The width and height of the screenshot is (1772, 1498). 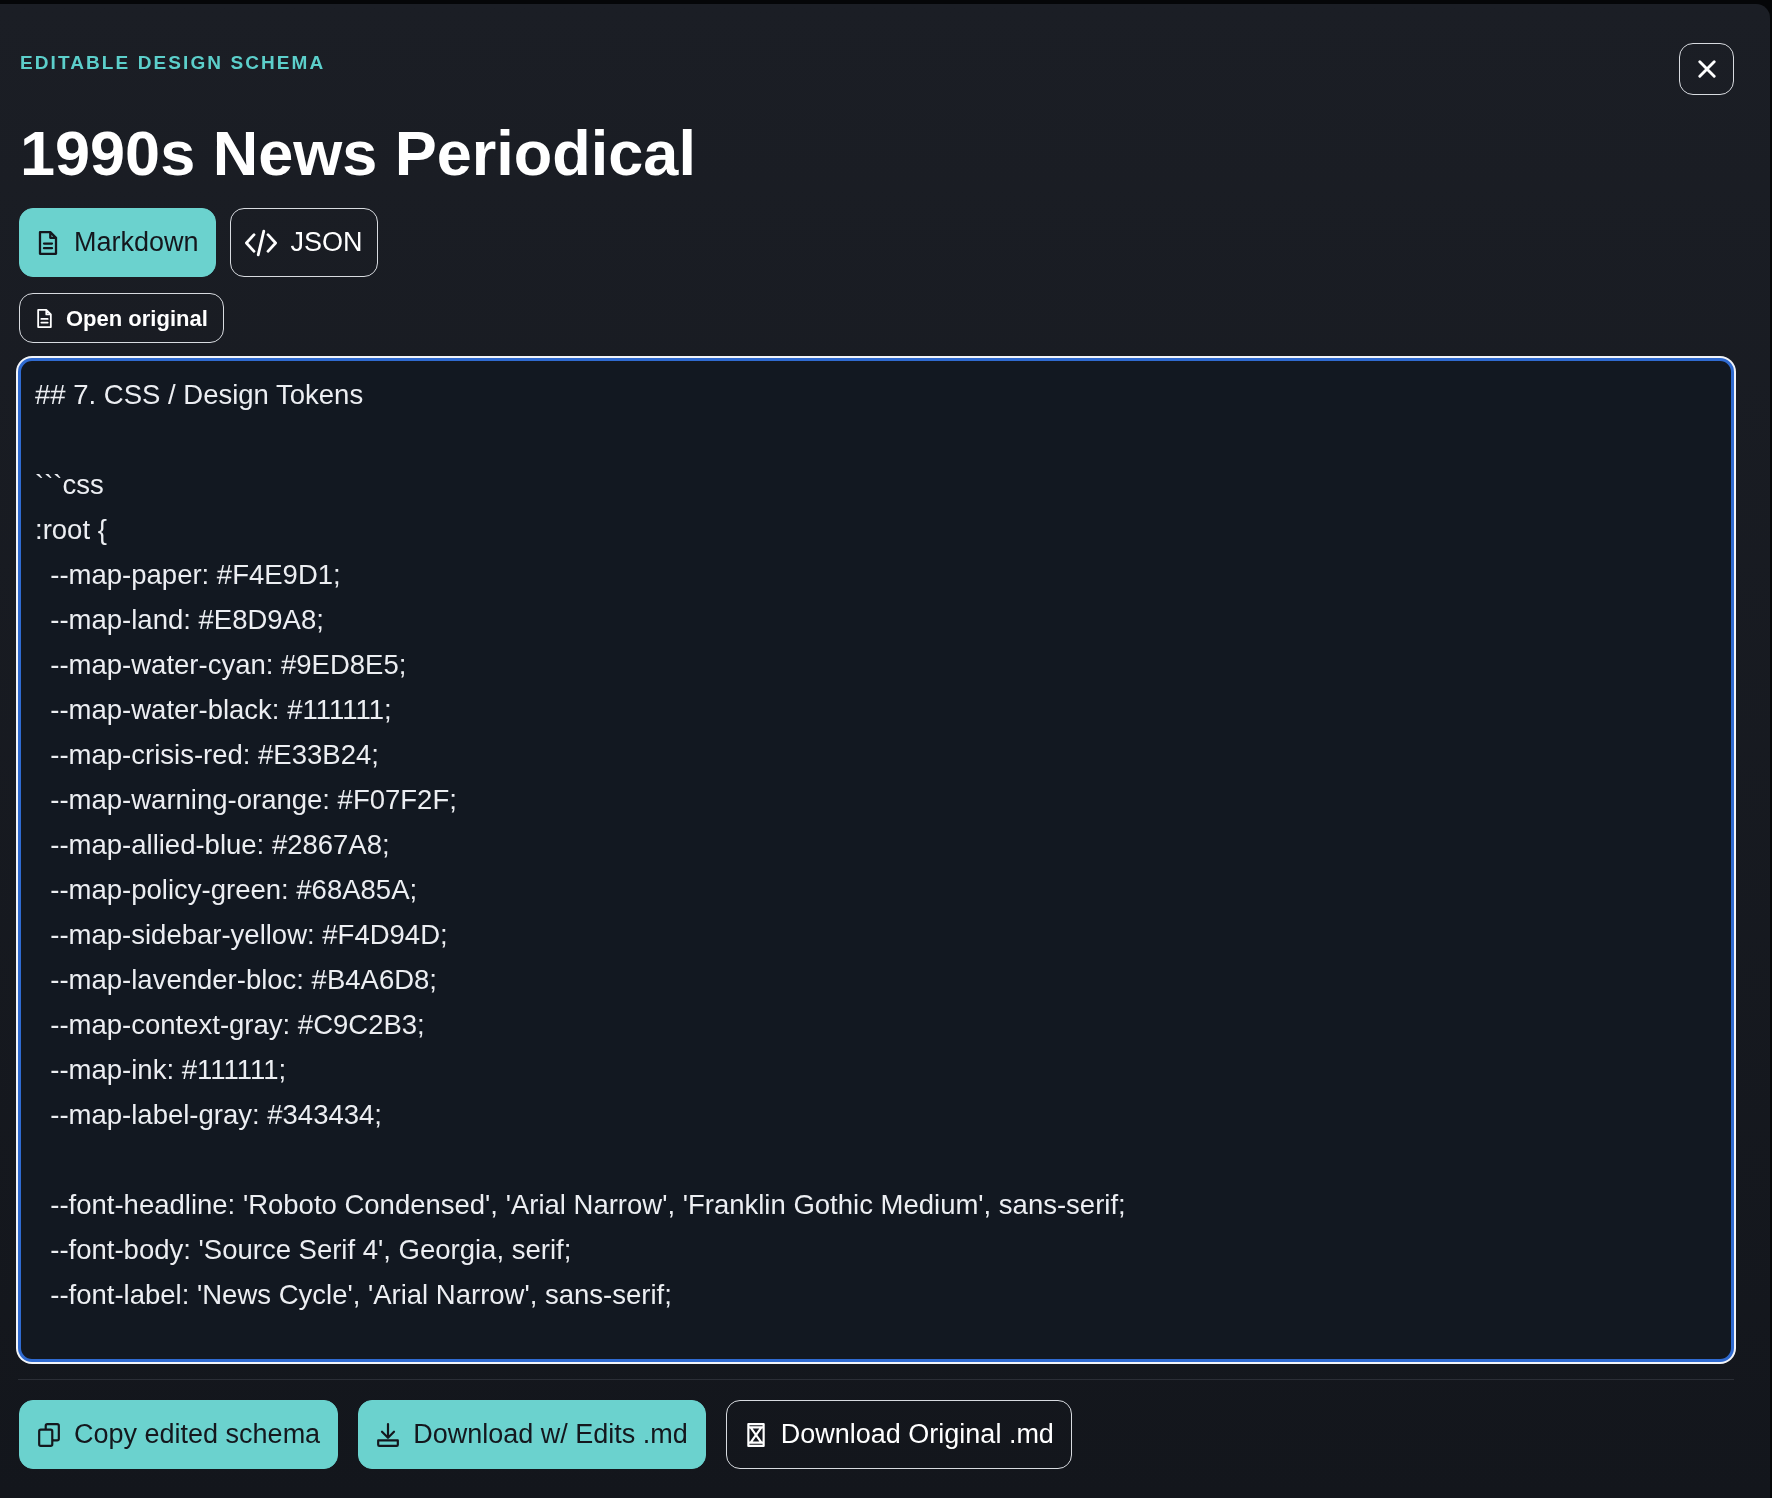 What do you see at coordinates (233, 890) in the screenshot?
I see `editor-line: --map-policy-green: #68A85A;` at bounding box center [233, 890].